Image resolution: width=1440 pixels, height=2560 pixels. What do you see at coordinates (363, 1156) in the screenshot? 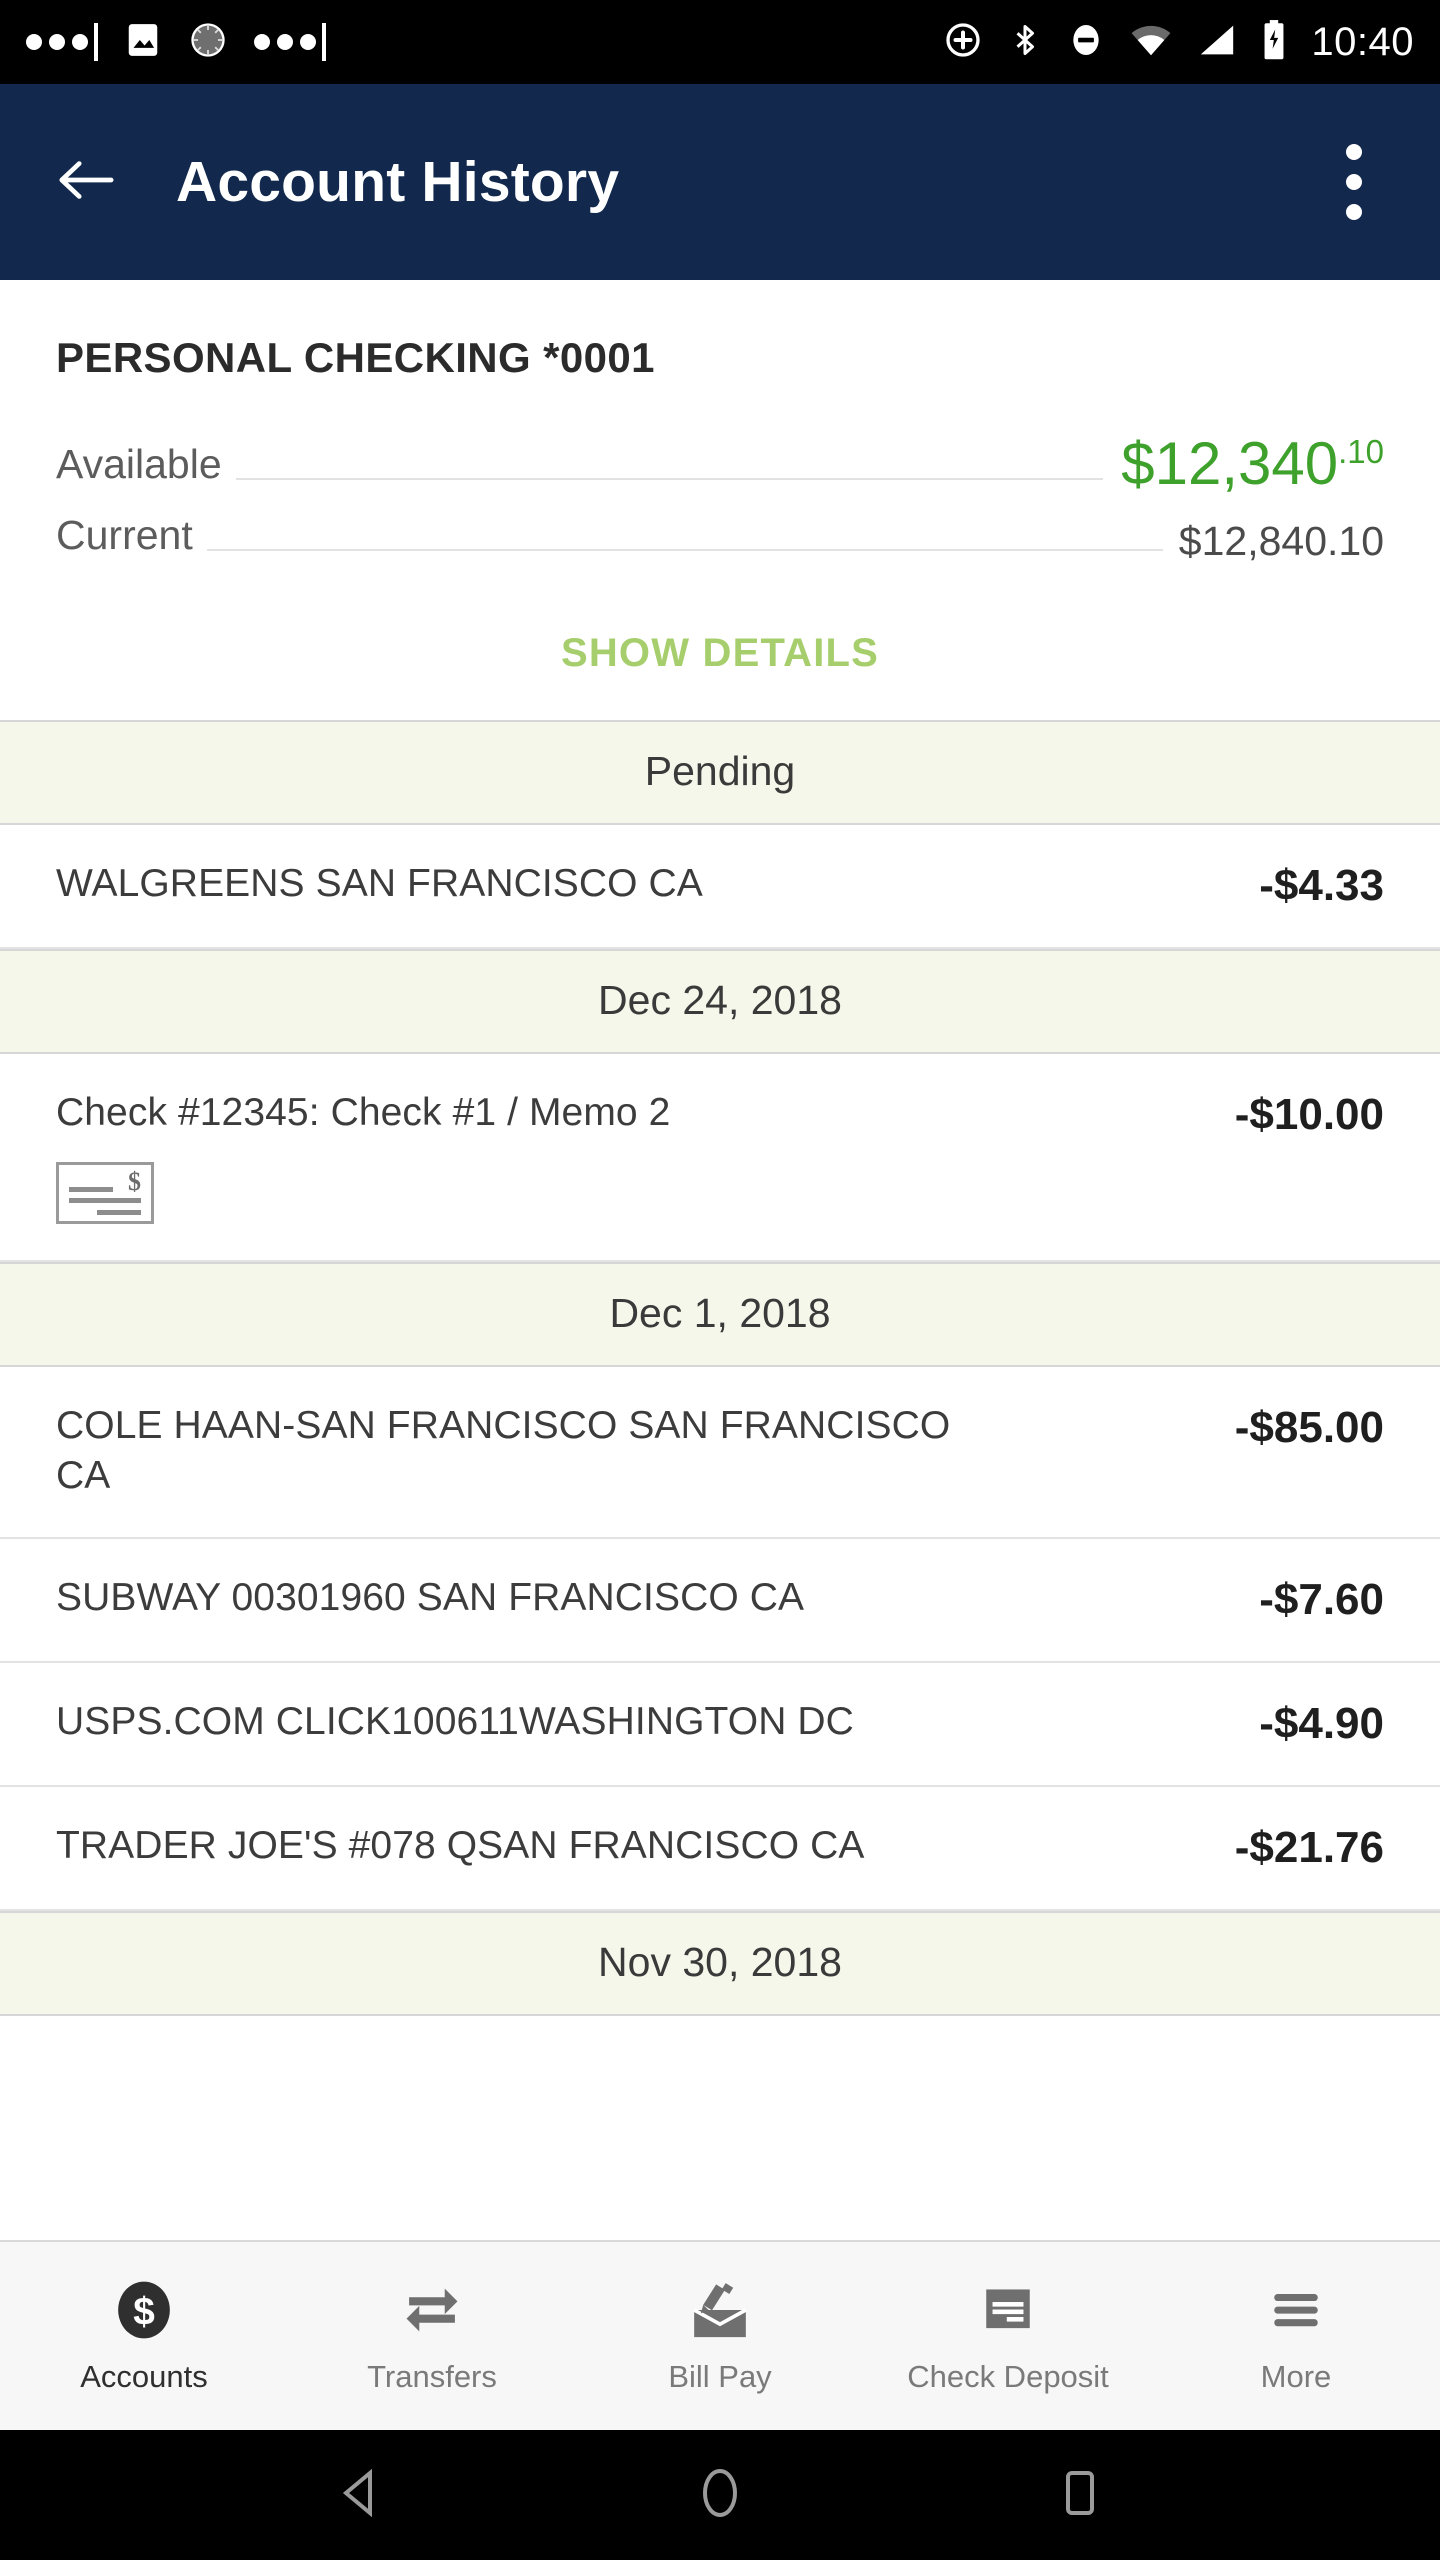
I see `transaction-left: Check #12345: Check #1 / Memo 2 $` at bounding box center [363, 1156].